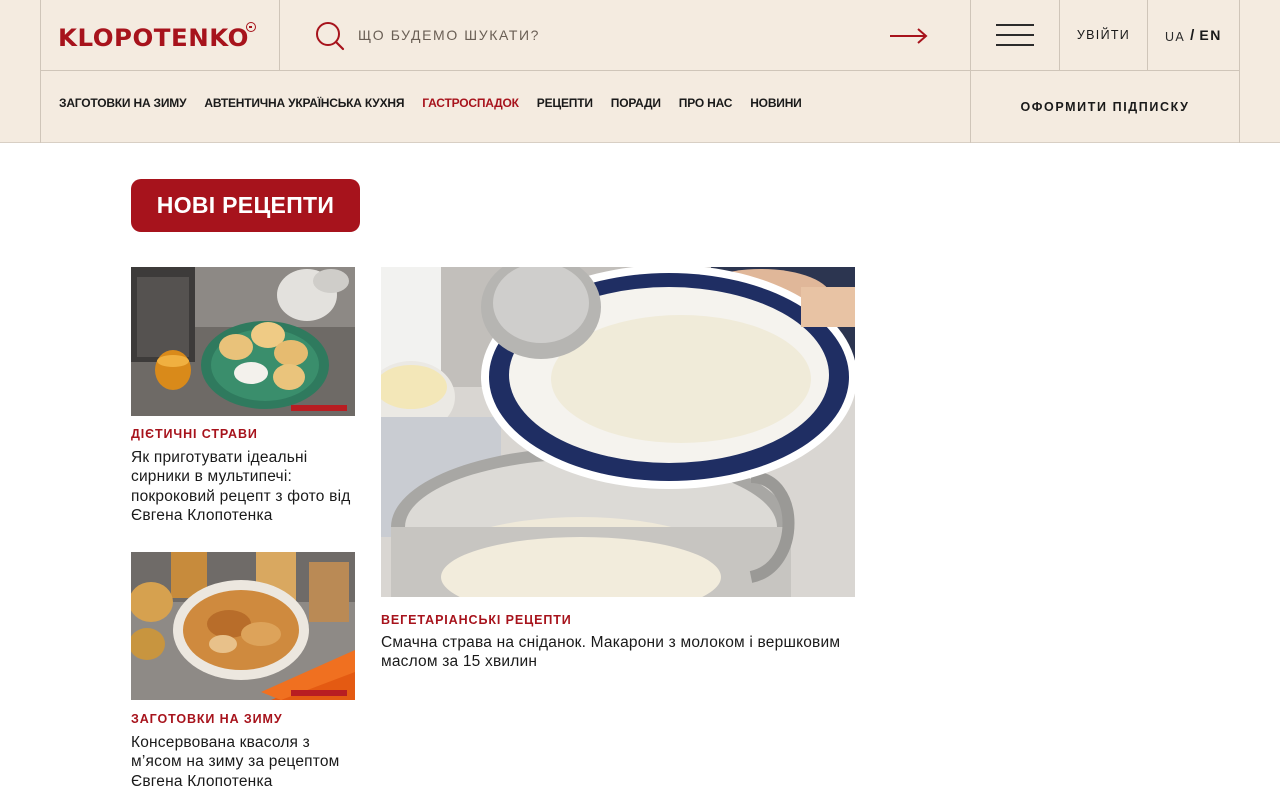 The image size is (1280, 800). I want to click on language-switcher: UA / EN, so click(1193, 35).